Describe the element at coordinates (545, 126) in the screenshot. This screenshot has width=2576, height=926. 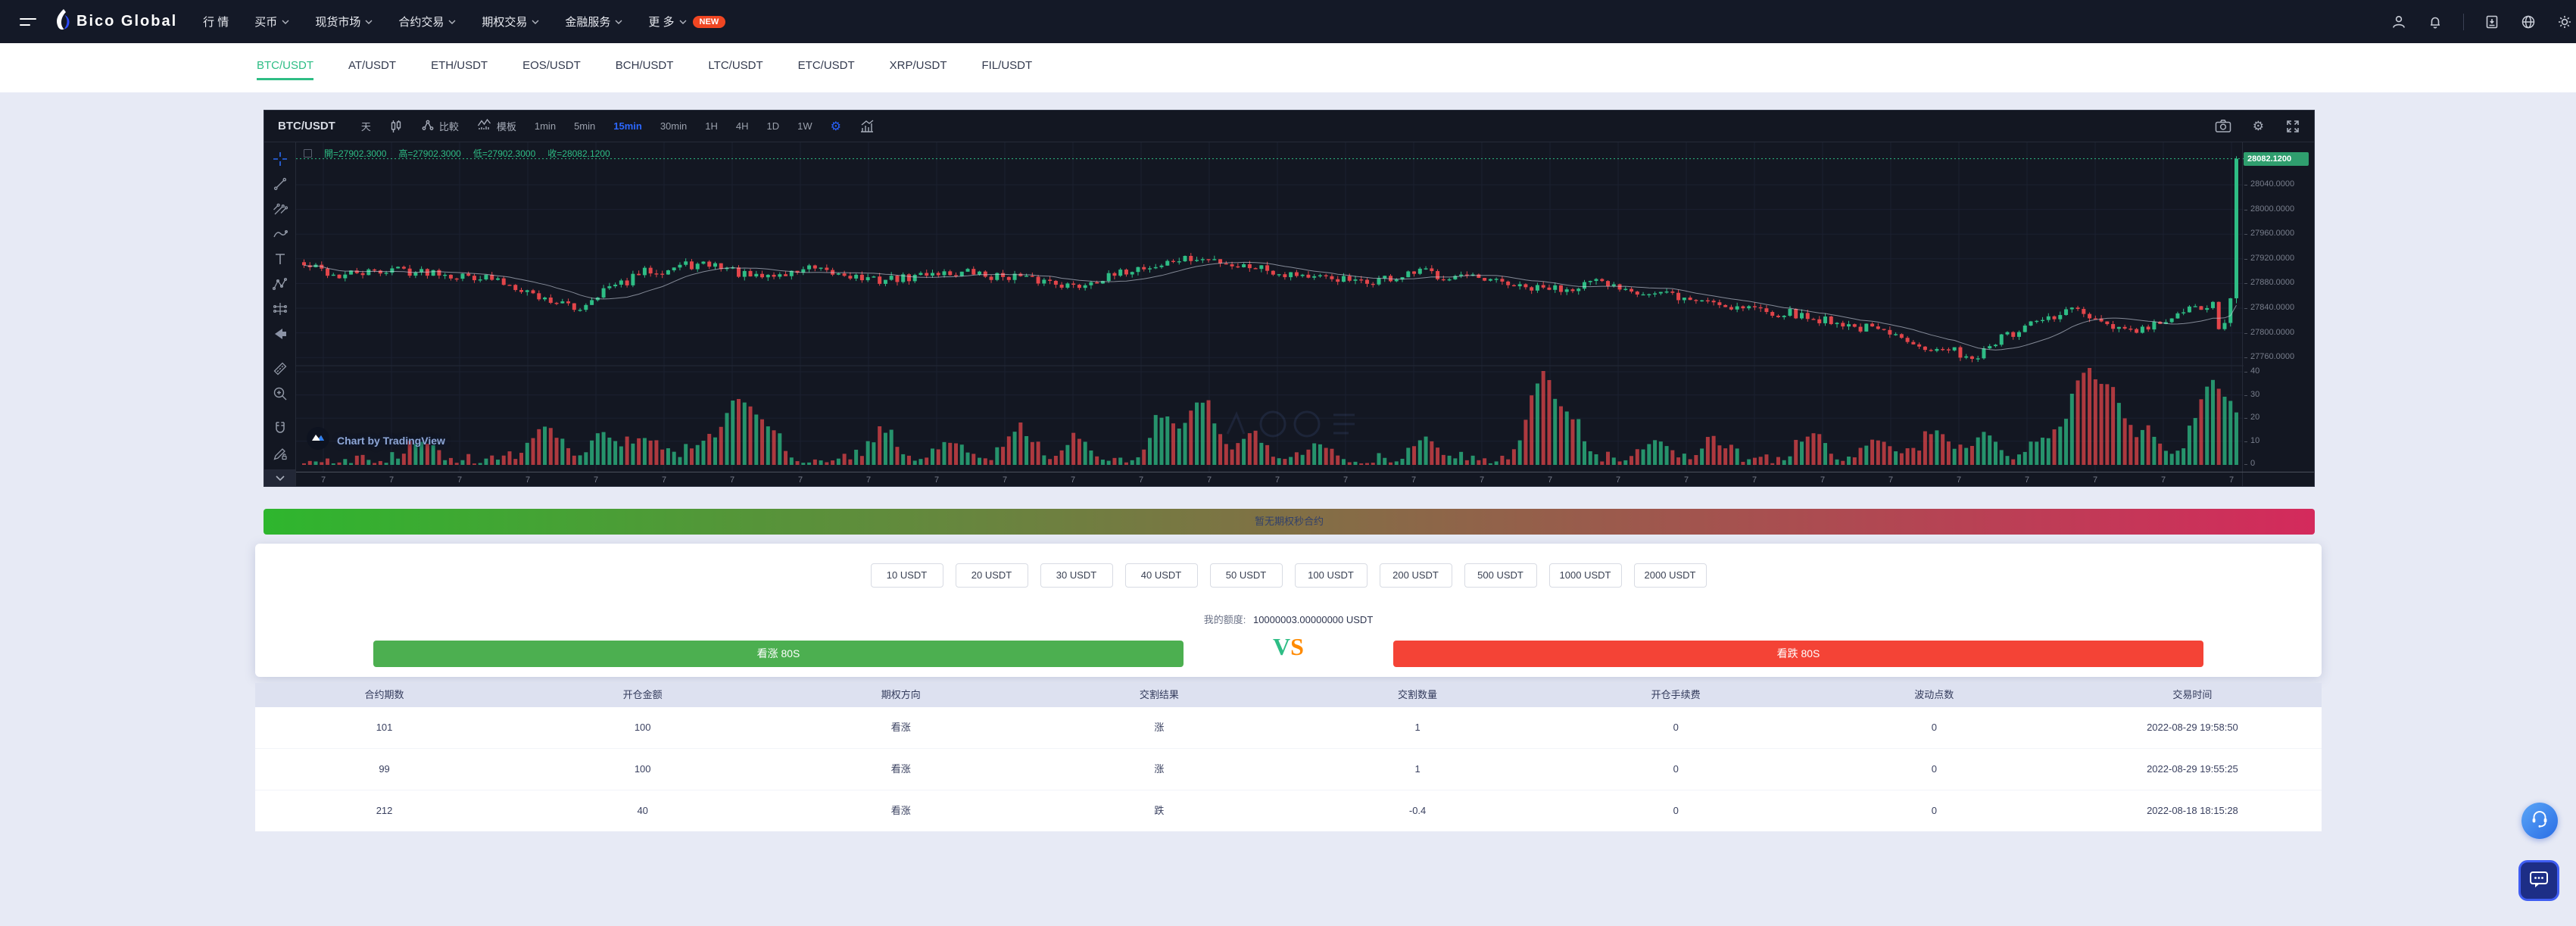
I see `interval-1min: 1min` at that location.